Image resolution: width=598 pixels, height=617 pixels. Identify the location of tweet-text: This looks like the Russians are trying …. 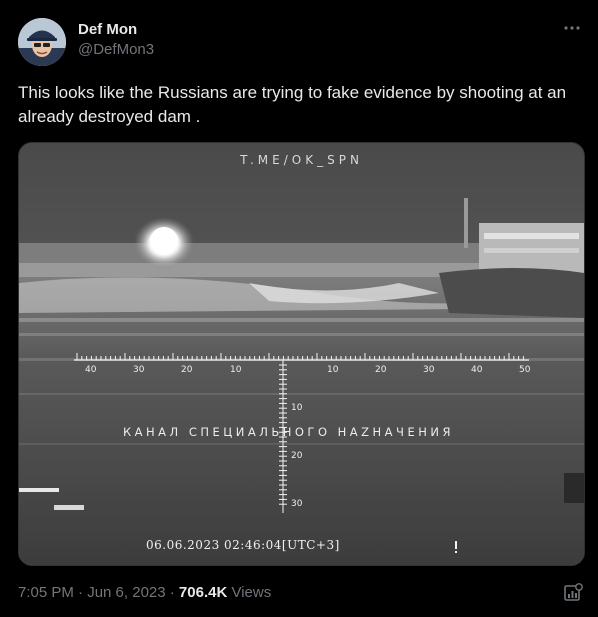
(292, 104).